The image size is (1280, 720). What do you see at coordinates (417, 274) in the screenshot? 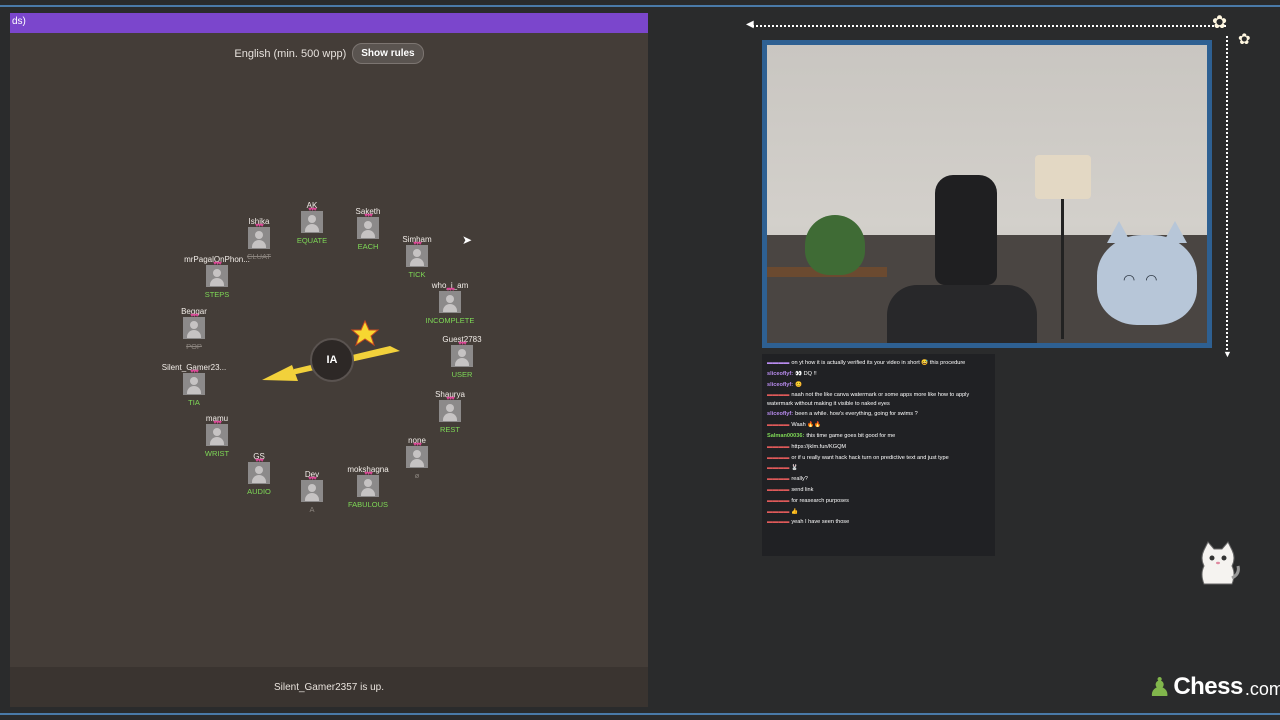
I see `player-last-word: TICK` at bounding box center [417, 274].